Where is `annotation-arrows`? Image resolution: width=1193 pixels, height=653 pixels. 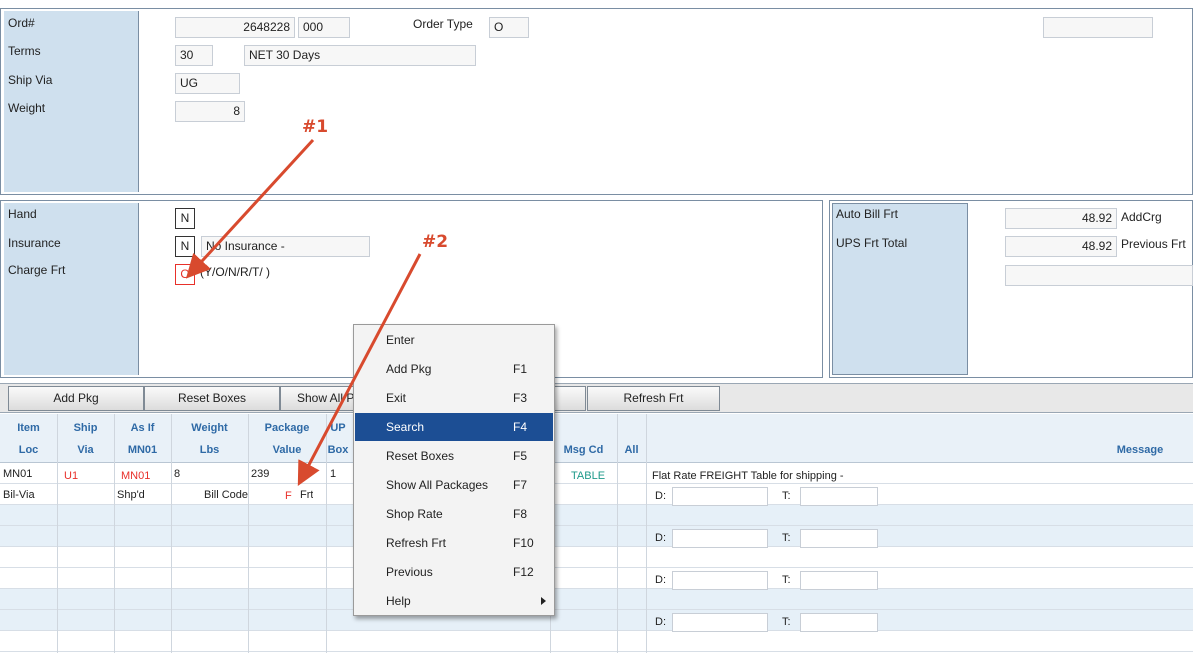 annotation-arrows is located at coordinates (303, 312).